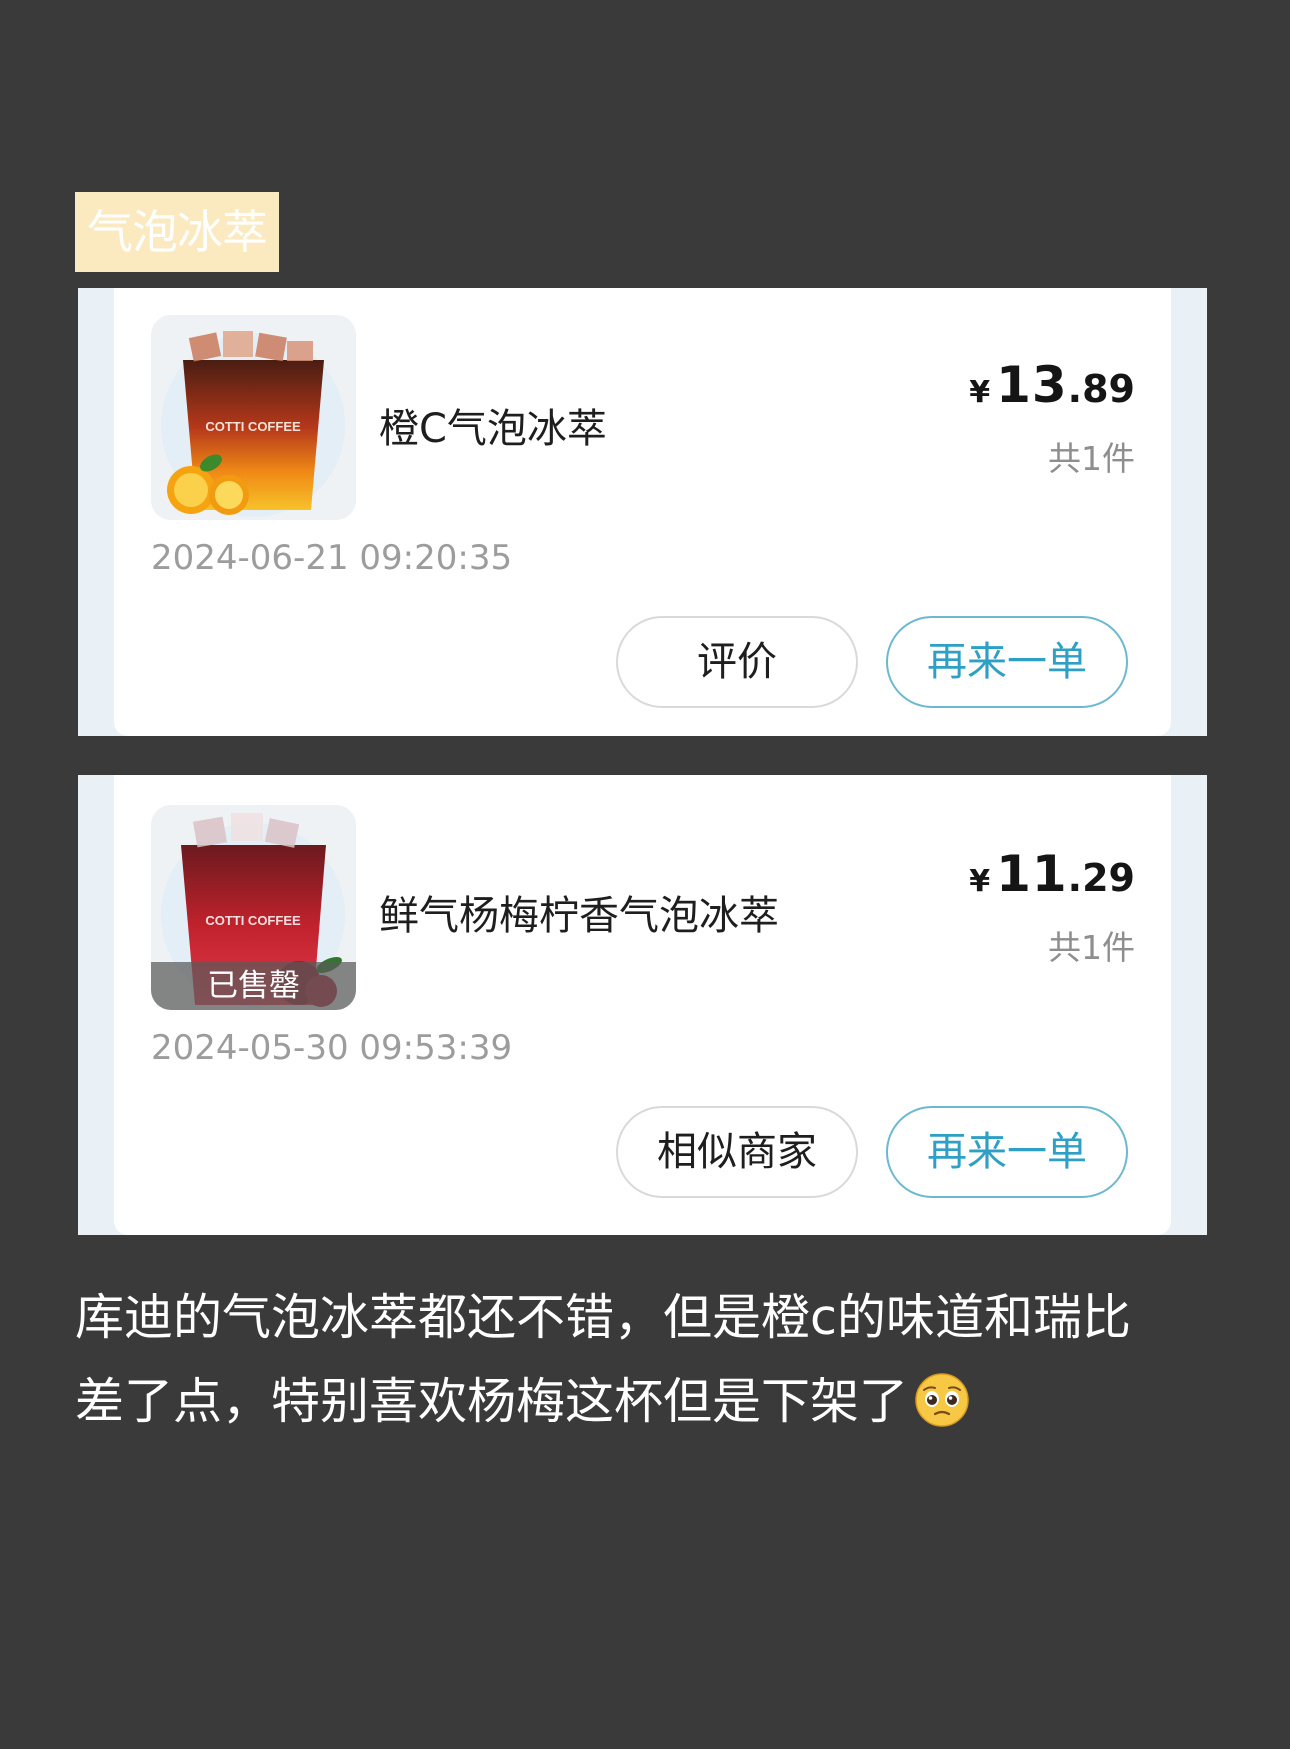  What do you see at coordinates (493, 429) in the screenshot?
I see `product-name: 橙C气泡冰萃` at bounding box center [493, 429].